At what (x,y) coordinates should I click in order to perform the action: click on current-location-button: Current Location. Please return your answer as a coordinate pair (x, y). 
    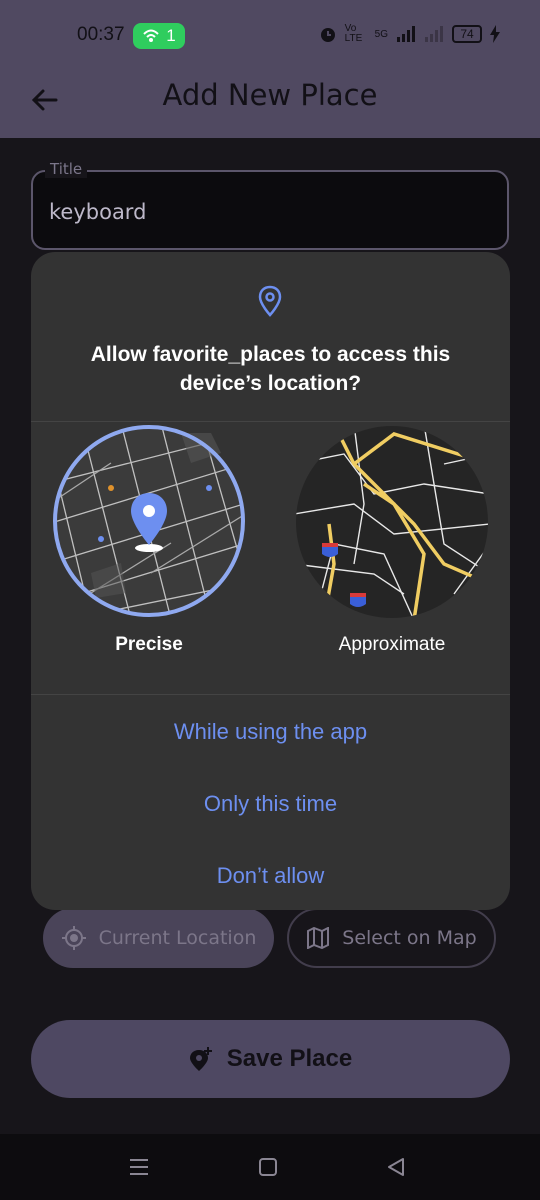
    Looking at the image, I should click on (158, 938).